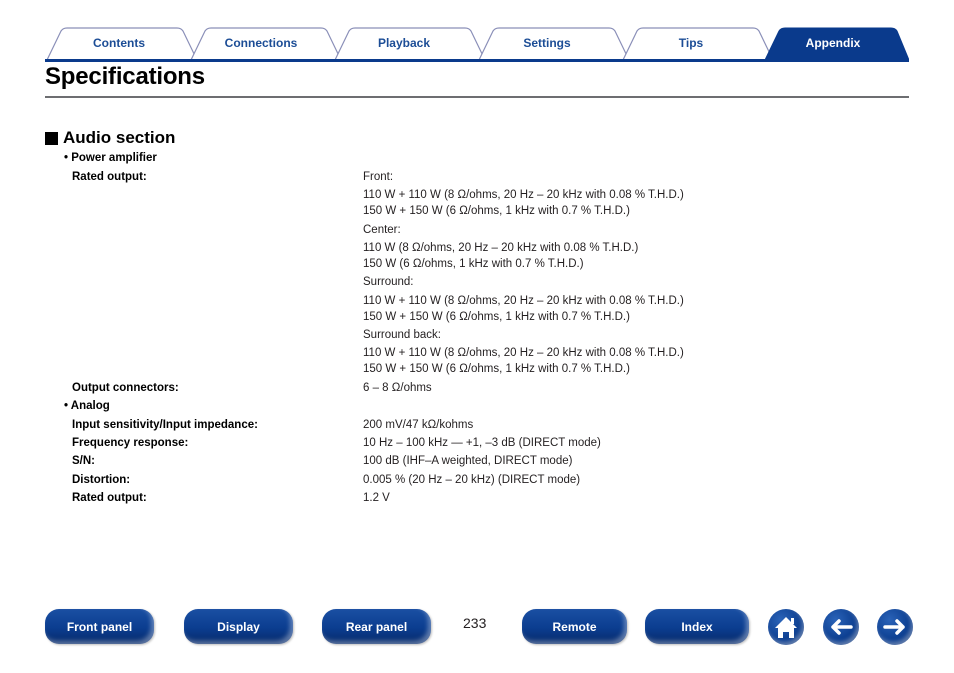 The width and height of the screenshot is (954, 673). What do you see at coordinates (119, 43) in the screenshot?
I see `tab-contents: Contents` at bounding box center [119, 43].